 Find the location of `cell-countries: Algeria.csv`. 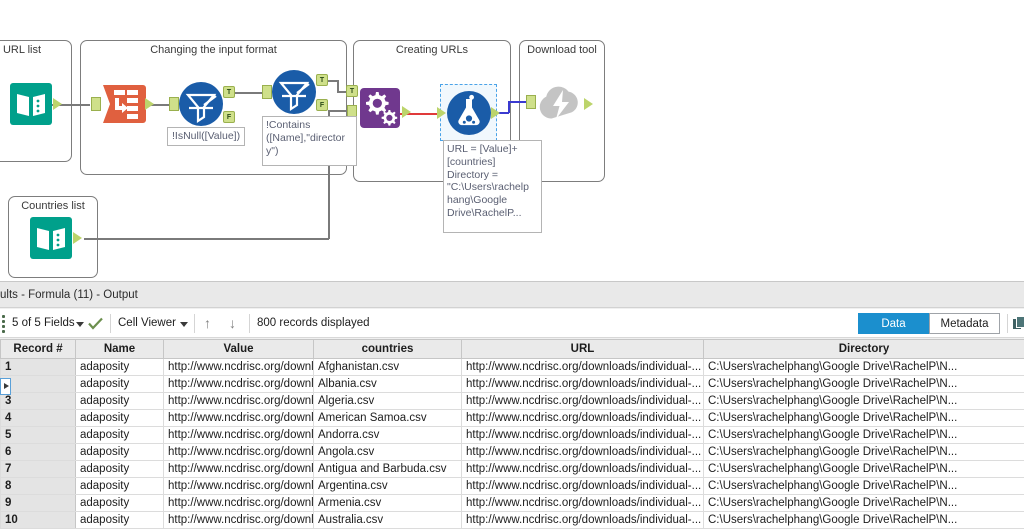

cell-countries: Algeria.csv is located at coordinates (388, 401).